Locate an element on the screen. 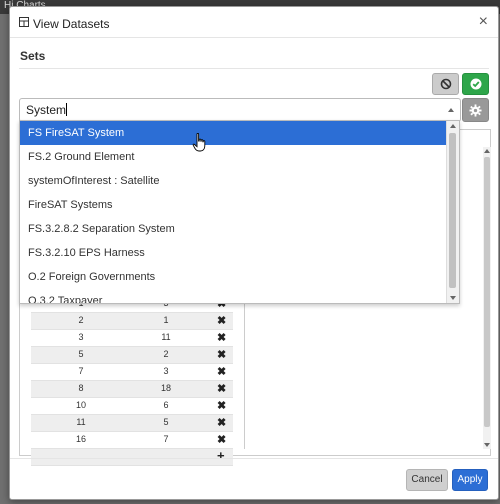 This screenshot has height=504, width=500. hand-pointer-icon is located at coordinates (199, 142).